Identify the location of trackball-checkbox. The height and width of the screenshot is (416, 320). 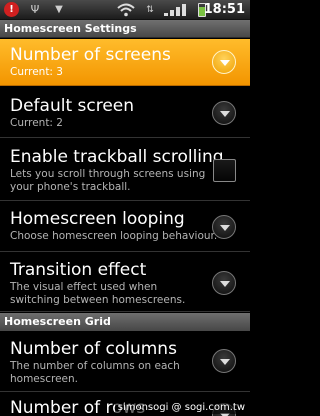
(224, 170).